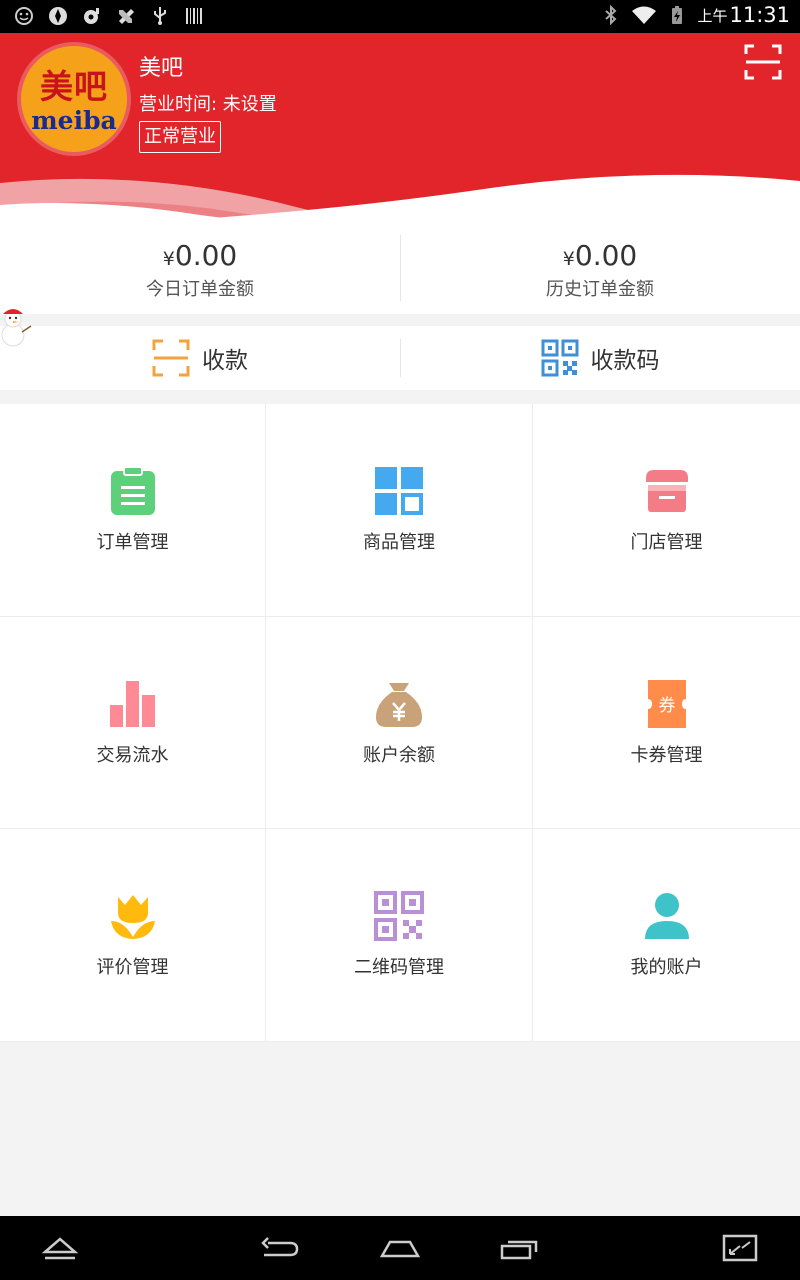 The height and width of the screenshot is (1280, 800). I want to click on menu-item-label: 二维码管理, so click(399, 967).